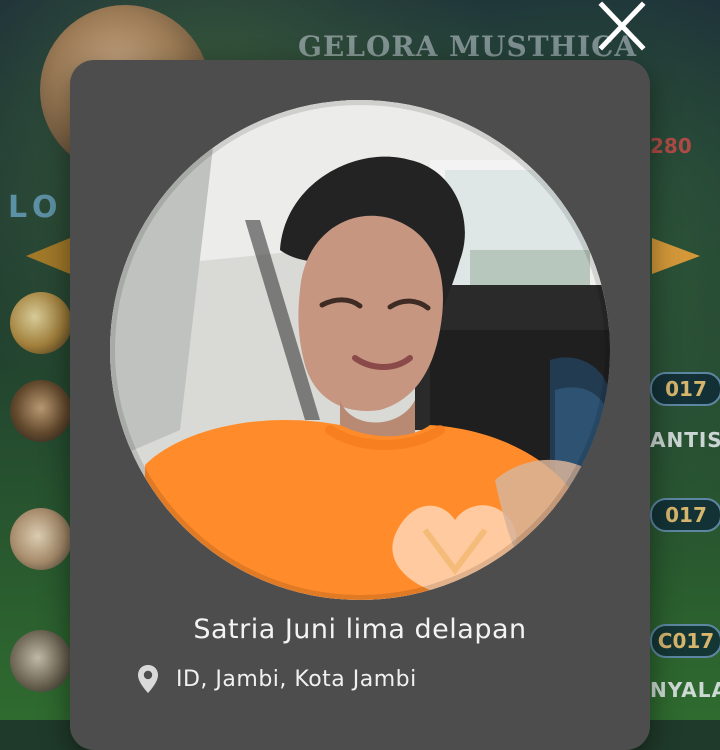 Image resolution: width=720 pixels, height=750 pixels. Describe the element at coordinates (48, 256) in the screenshot. I see `carousel-prev-arrow-icon` at that location.